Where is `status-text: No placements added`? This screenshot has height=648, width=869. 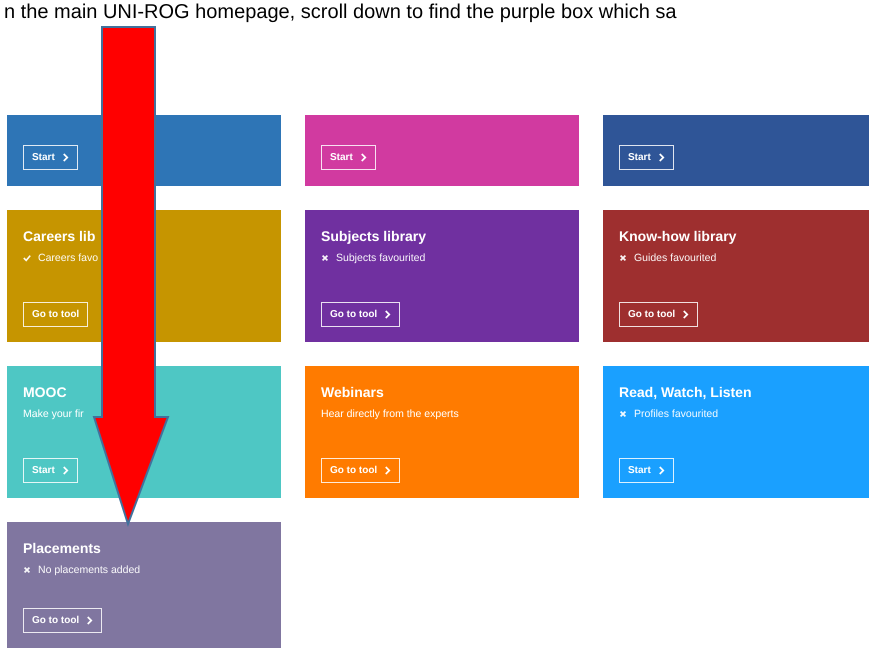
status-text: No placements added is located at coordinates (89, 570).